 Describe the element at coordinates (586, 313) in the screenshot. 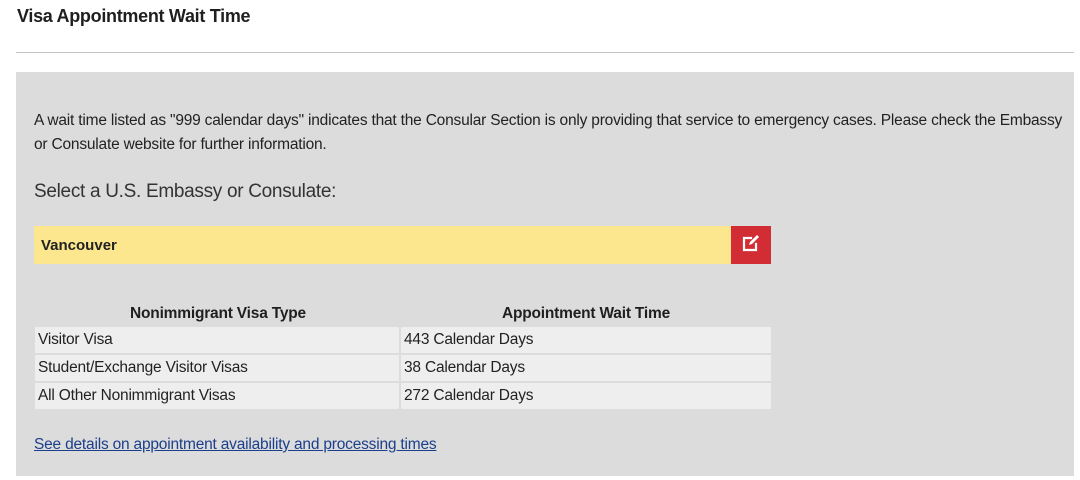

I see `column-header-wait-time: Appointment Wait Time` at that location.